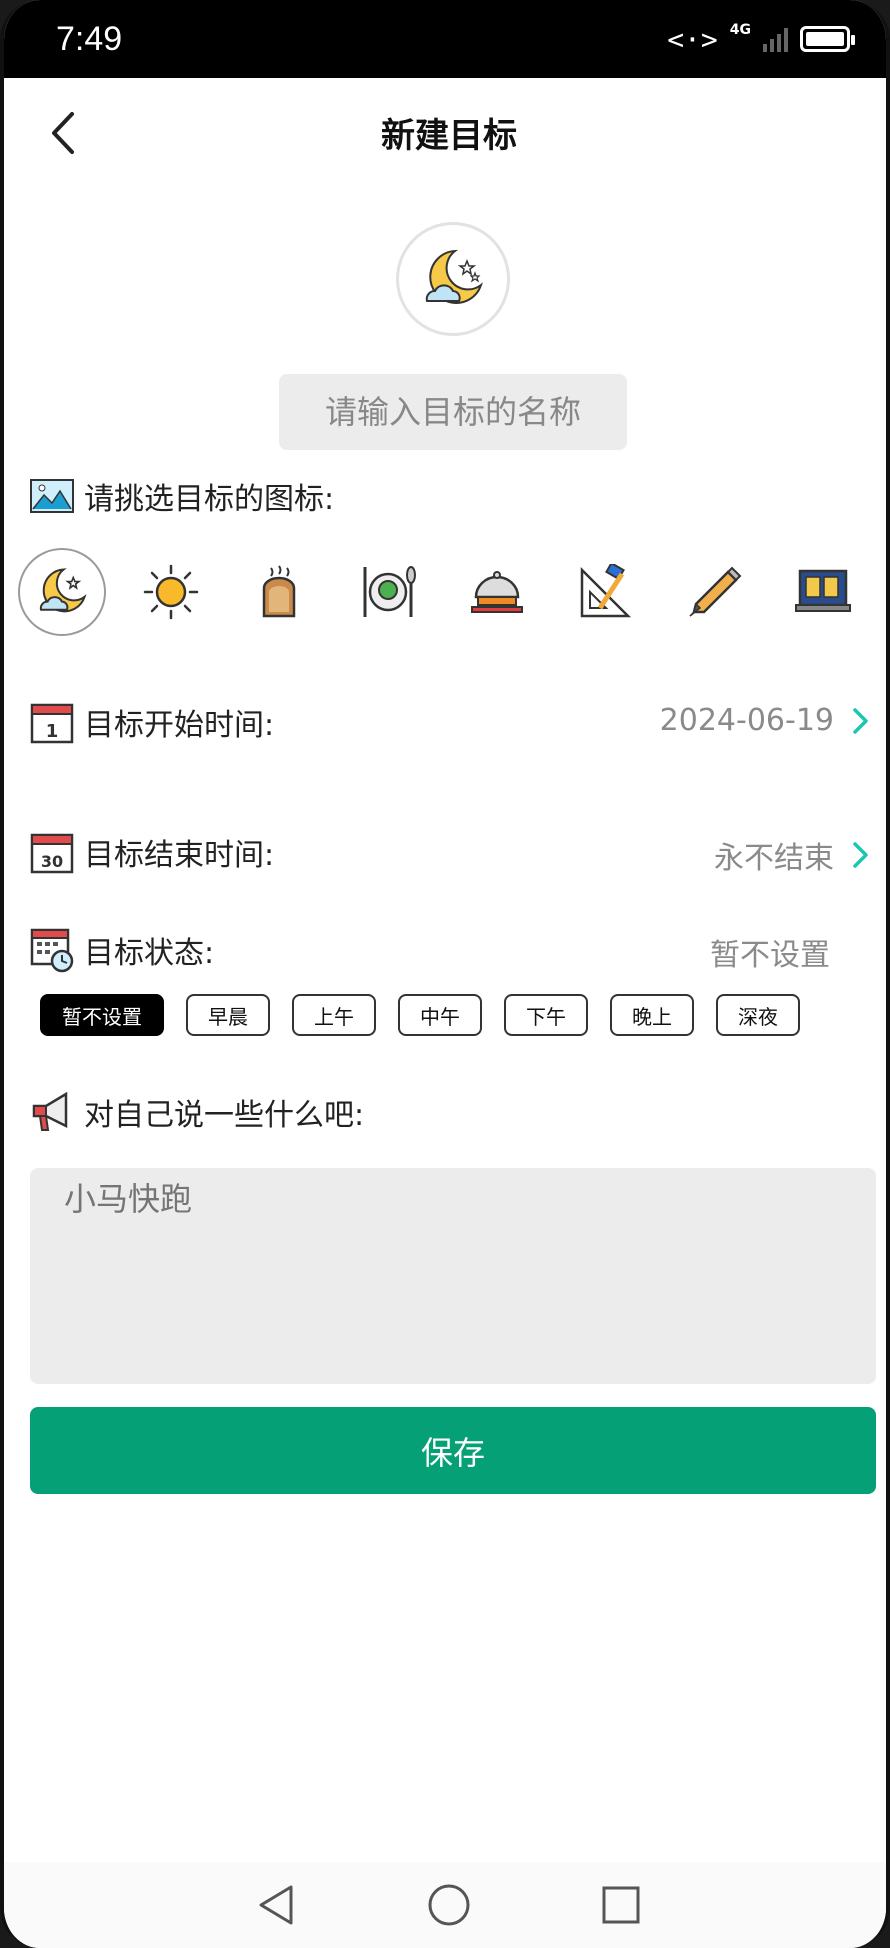  What do you see at coordinates (52, 861) in the screenshot?
I see `svg-text: 30` at bounding box center [52, 861].